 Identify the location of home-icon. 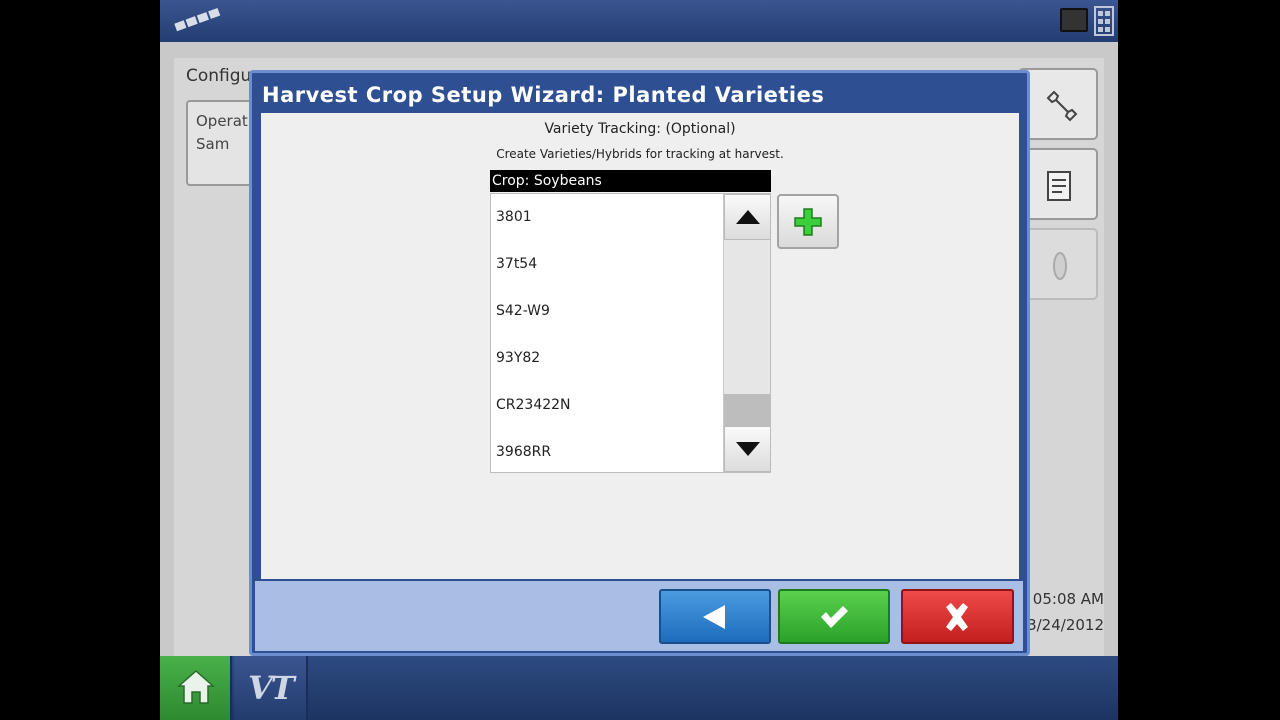
(196, 686).